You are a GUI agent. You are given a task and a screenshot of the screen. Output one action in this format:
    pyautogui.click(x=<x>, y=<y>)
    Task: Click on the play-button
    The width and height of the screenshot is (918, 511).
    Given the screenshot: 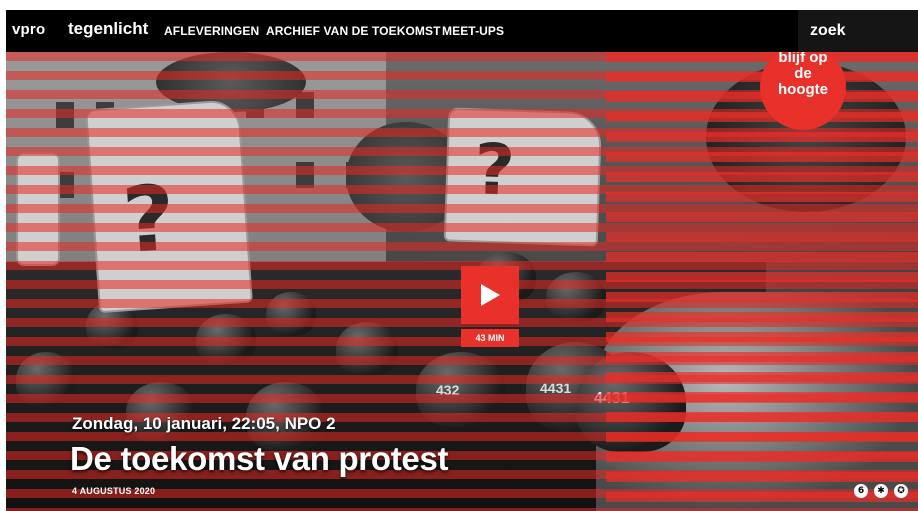 What is the action you would take?
    pyautogui.click(x=490, y=295)
    